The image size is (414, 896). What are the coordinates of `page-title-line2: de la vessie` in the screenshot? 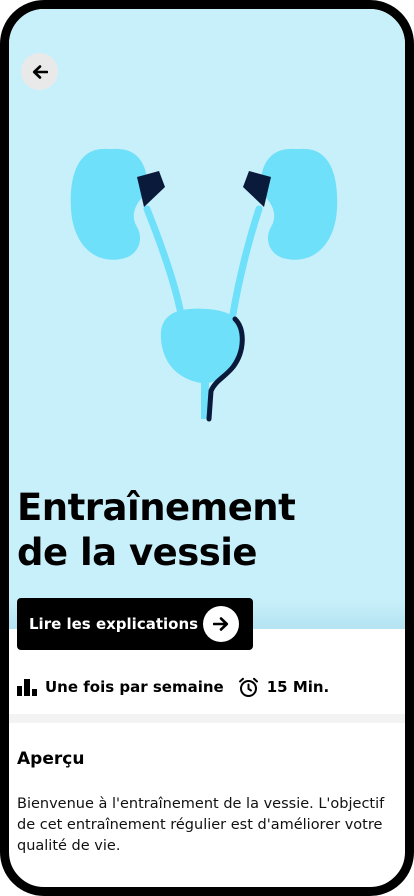 It's located at (137, 552).